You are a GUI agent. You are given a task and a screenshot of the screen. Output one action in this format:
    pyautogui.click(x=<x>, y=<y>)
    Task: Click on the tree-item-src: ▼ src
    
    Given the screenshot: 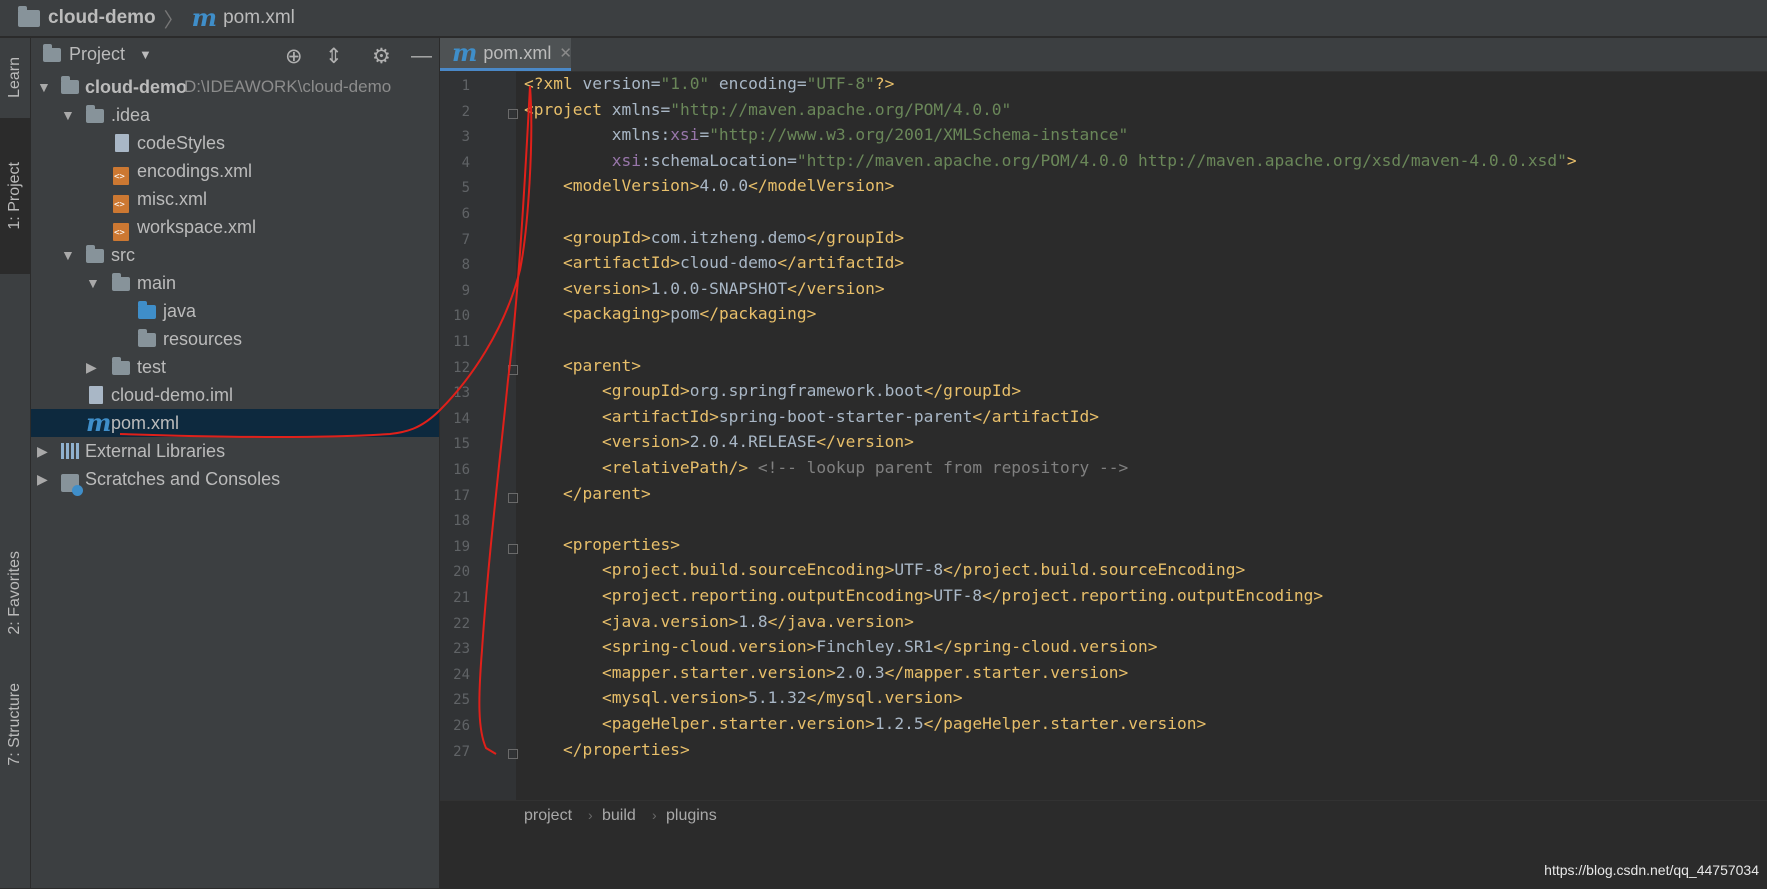 What is the action you would take?
    pyautogui.click(x=235, y=255)
    